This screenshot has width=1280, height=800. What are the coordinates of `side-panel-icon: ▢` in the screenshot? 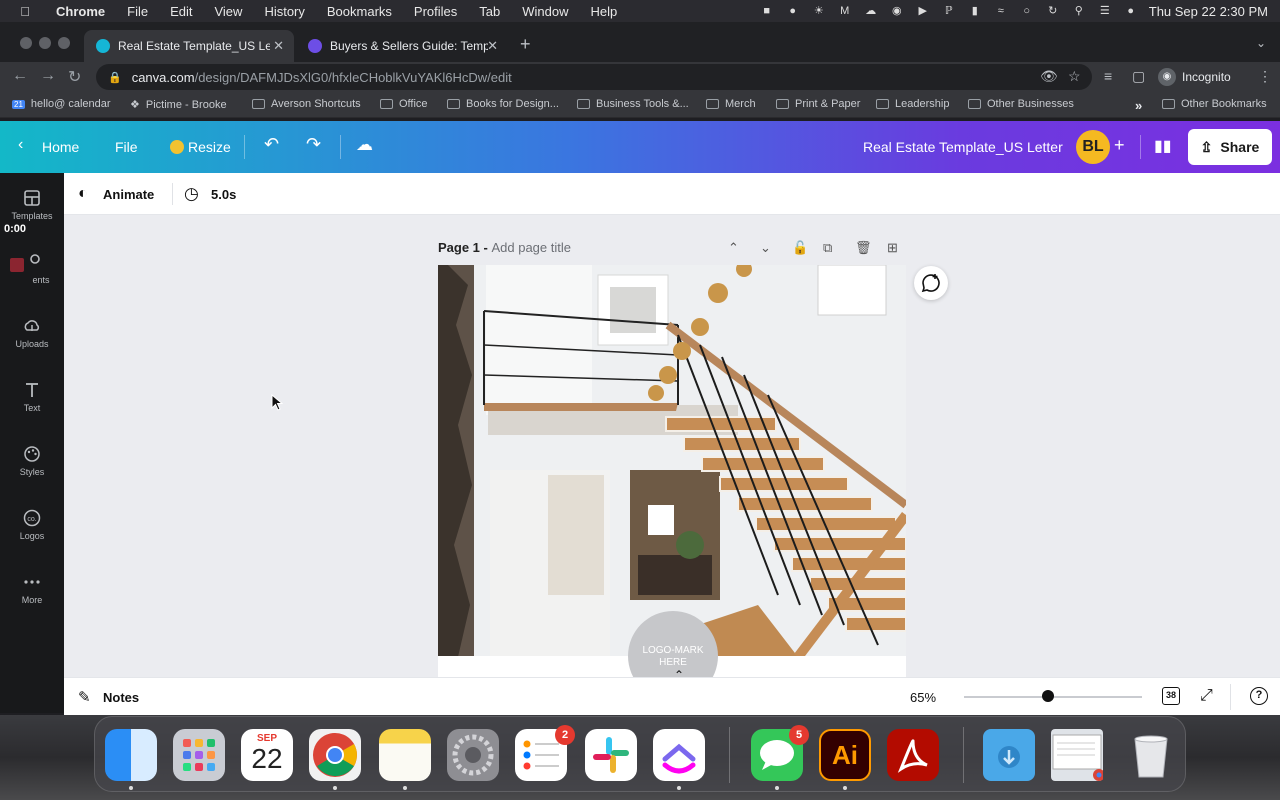 It's located at (1138, 76).